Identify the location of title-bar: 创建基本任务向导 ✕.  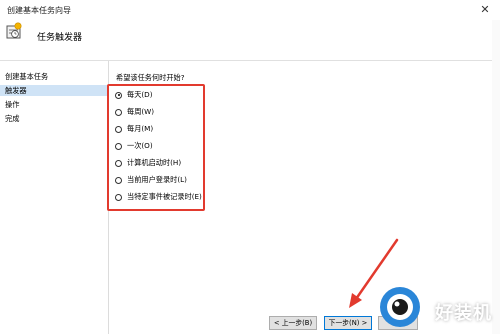
(250, 10).